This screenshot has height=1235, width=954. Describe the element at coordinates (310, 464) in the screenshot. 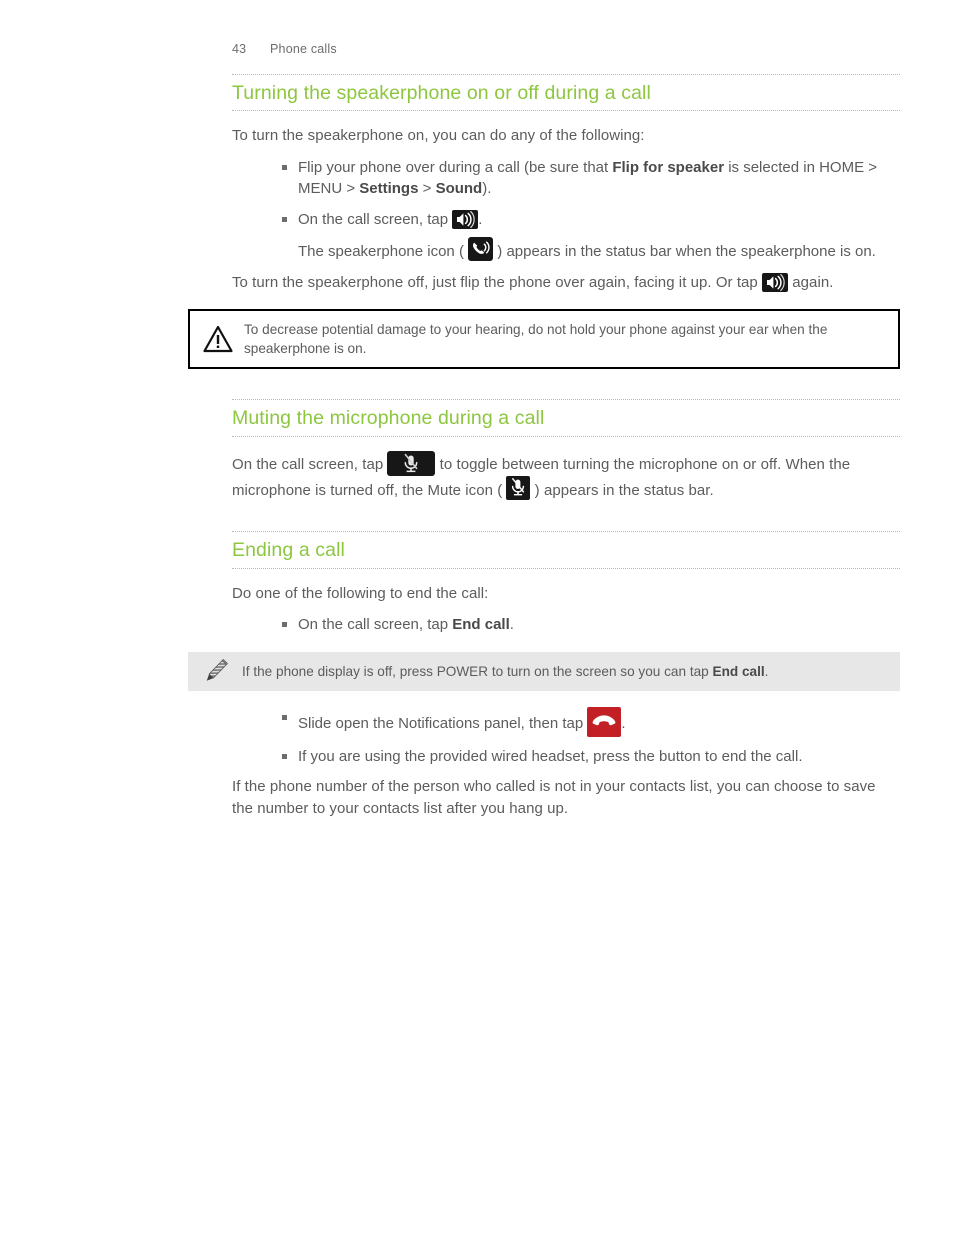

I see `mute-text-part1: On the call screen, tap` at that location.